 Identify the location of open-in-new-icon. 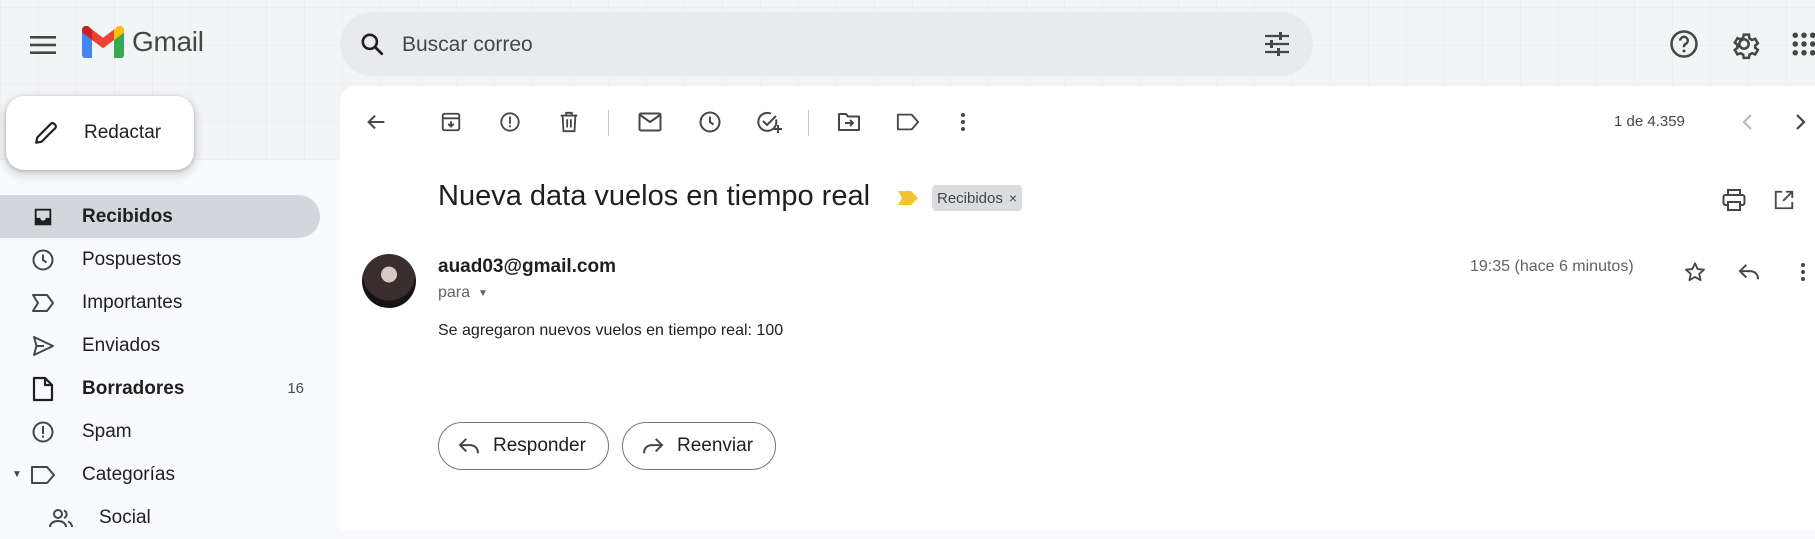
(1784, 200).